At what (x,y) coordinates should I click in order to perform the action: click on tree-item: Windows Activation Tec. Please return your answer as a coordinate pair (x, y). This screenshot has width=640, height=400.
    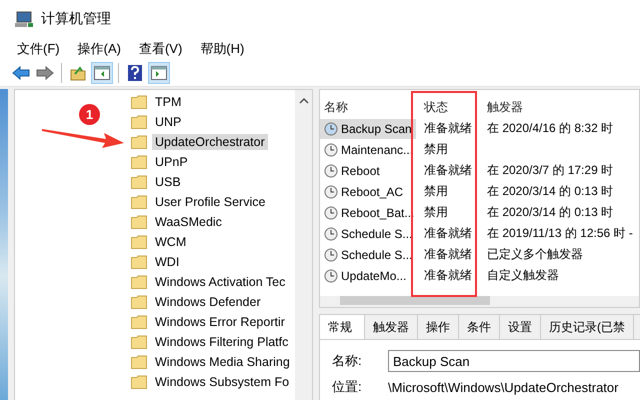
    Looking at the image, I should click on (220, 282).